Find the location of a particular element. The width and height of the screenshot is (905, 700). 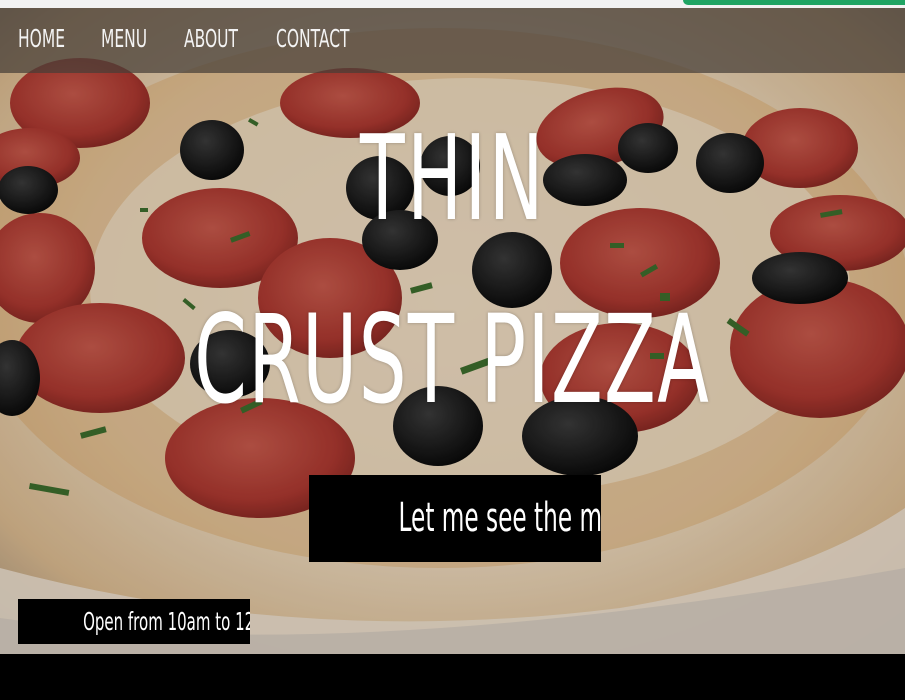

footer-band is located at coordinates (452, 677).